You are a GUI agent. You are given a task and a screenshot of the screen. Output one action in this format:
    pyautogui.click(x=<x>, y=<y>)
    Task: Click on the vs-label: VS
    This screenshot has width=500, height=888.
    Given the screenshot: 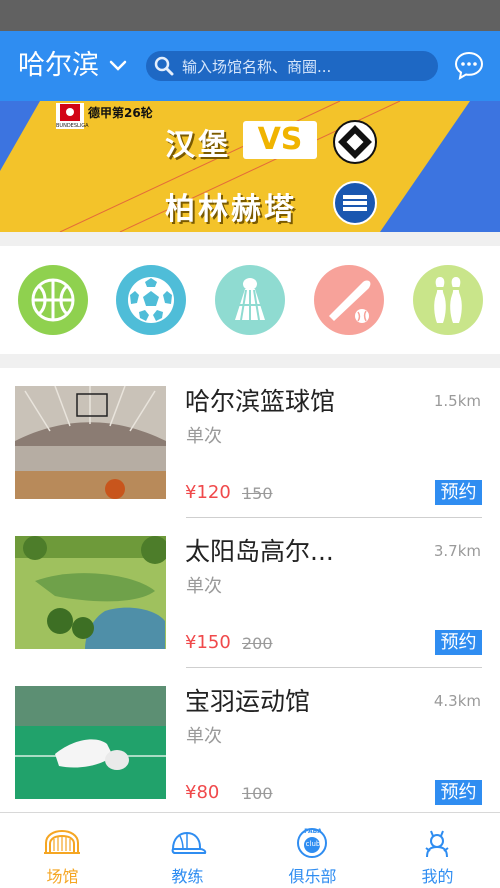 What is the action you would take?
    pyautogui.click(x=280, y=140)
    